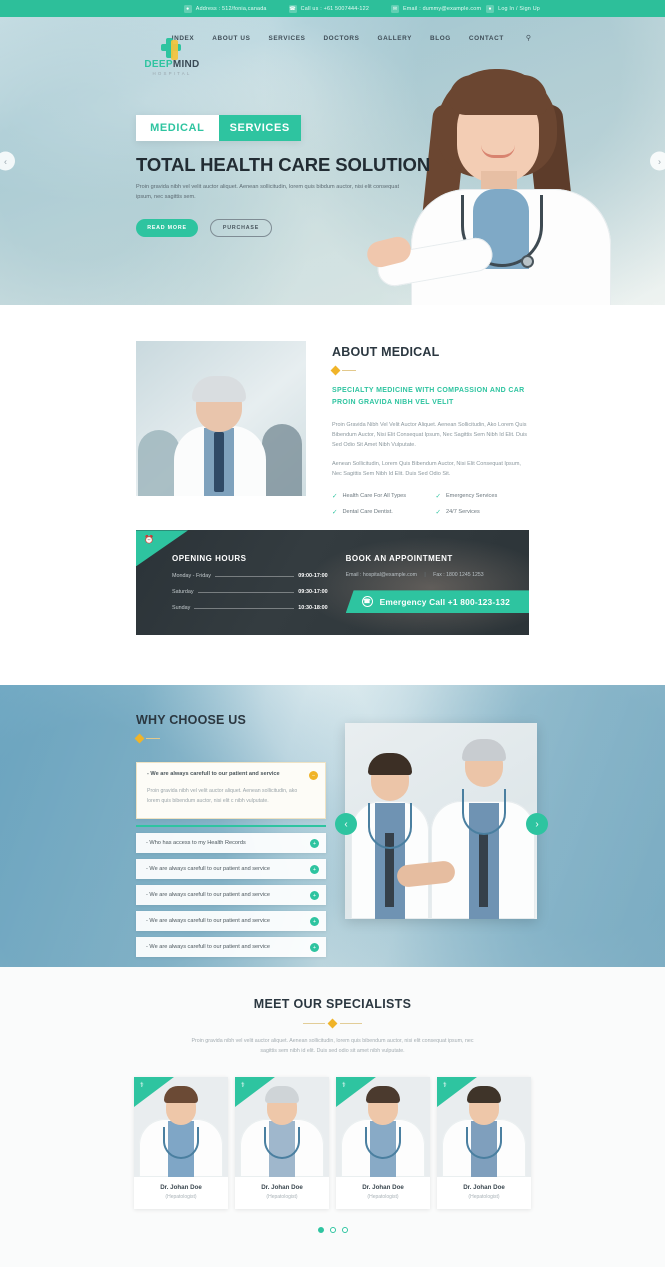 The width and height of the screenshot is (665, 1280). I want to click on nav-item-gallery: GALLERY, so click(395, 38).